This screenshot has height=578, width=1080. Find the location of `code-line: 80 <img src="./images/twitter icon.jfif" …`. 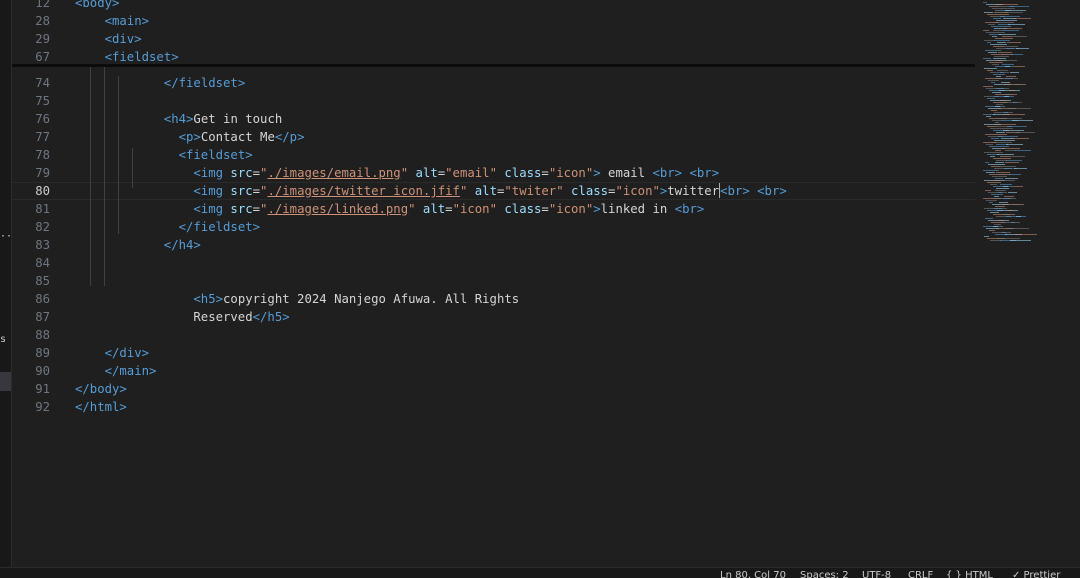

code-line: 80 <img src="./images/twitter icon.jfif" … is located at coordinates (493, 191).